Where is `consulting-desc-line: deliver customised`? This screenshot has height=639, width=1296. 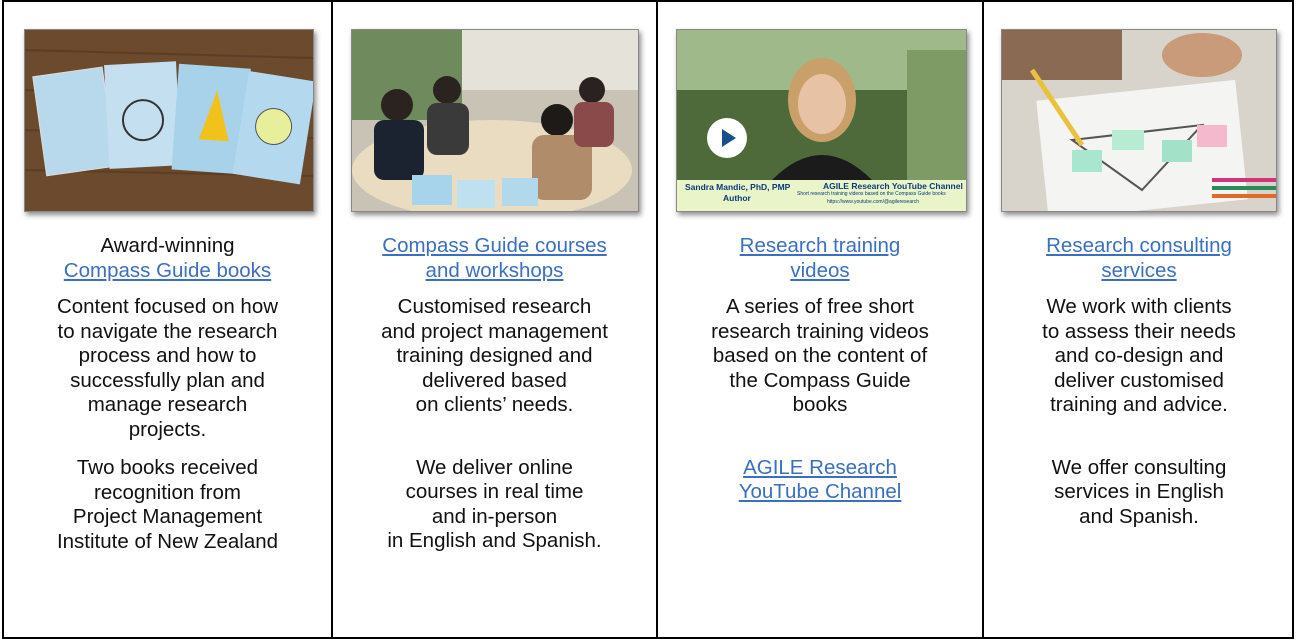
consulting-desc-line: deliver customised is located at coordinates (1139, 380).